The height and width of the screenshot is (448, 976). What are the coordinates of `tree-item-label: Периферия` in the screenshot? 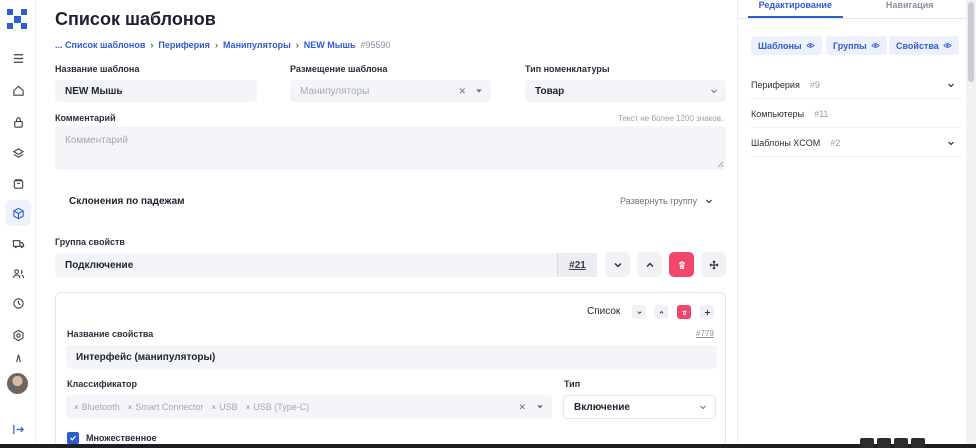 It's located at (775, 84).